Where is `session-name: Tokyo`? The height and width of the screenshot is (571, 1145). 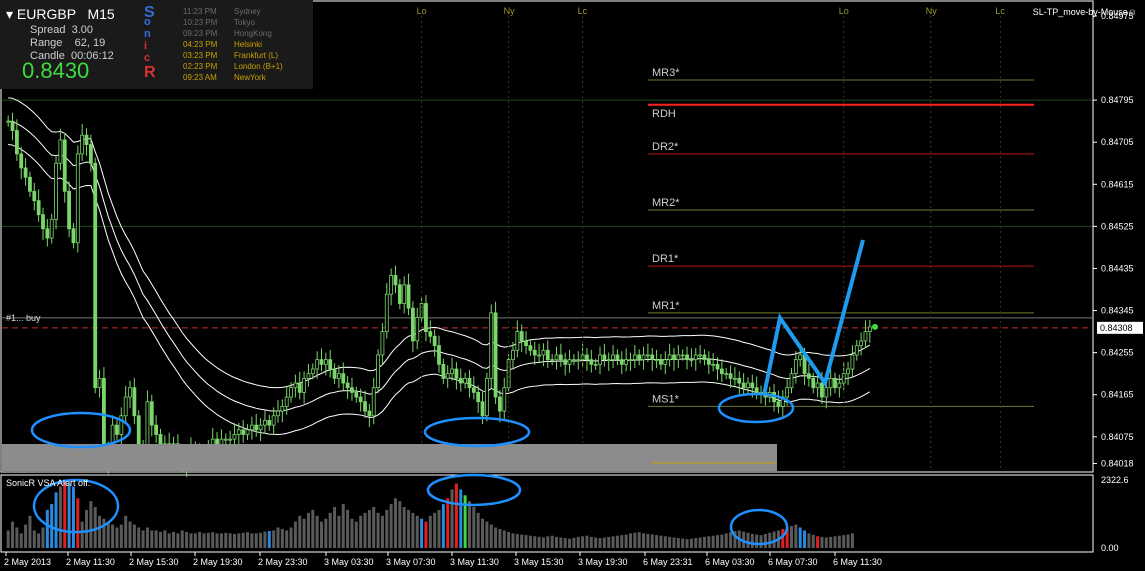 session-name: Tokyo is located at coordinates (244, 22).